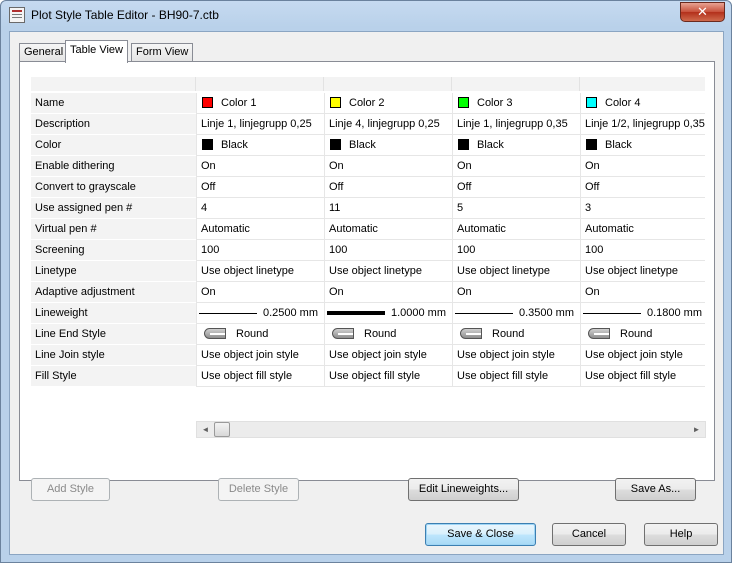 This screenshot has height=563, width=732. What do you see at coordinates (480, 534) in the screenshot?
I see `save-and-close-button: Save & Close` at bounding box center [480, 534].